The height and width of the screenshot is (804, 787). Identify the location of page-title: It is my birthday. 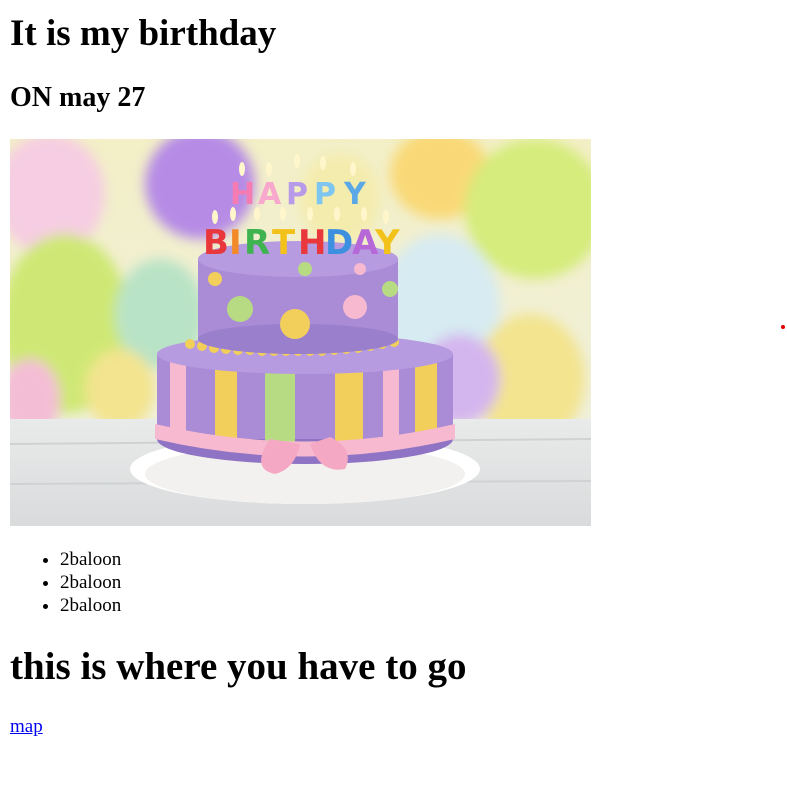
(143, 33).